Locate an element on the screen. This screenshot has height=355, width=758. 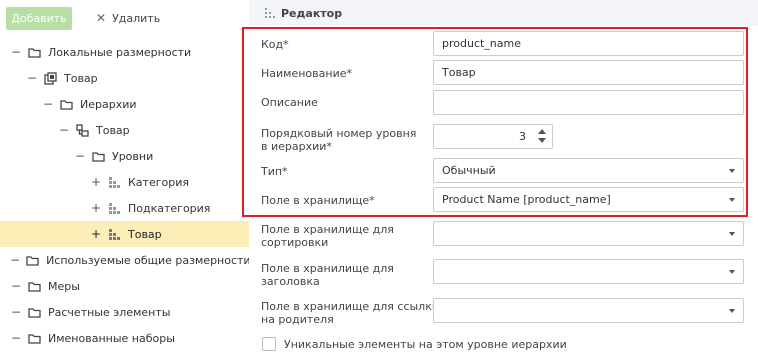
description-label: Описание is located at coordinates (289, 102).